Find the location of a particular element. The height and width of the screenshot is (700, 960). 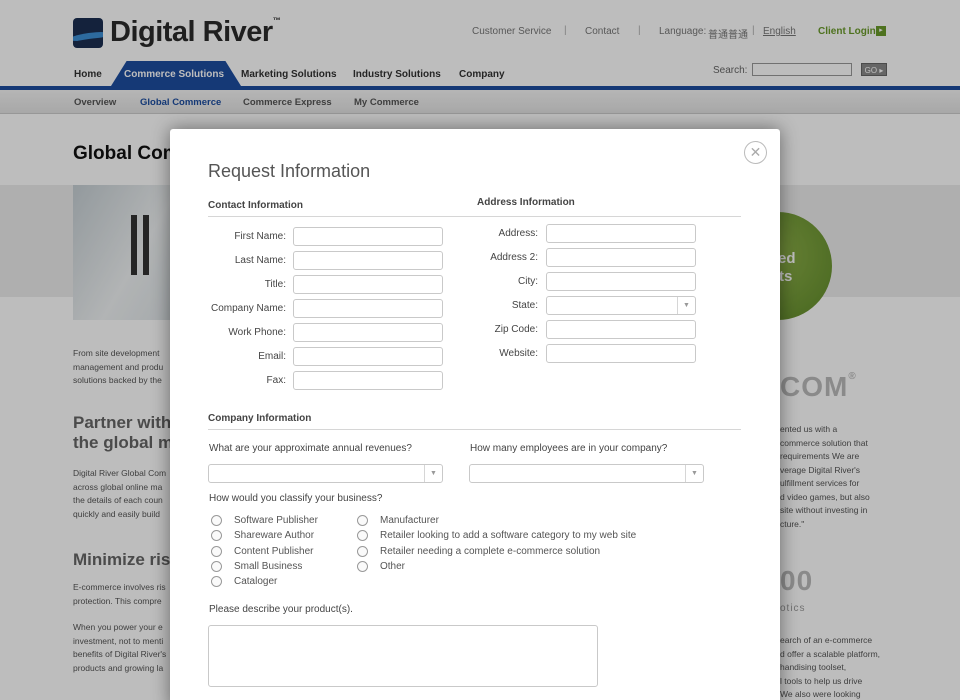

radio-content-publisher: Content Publisher is located at coordinates (262, 551).